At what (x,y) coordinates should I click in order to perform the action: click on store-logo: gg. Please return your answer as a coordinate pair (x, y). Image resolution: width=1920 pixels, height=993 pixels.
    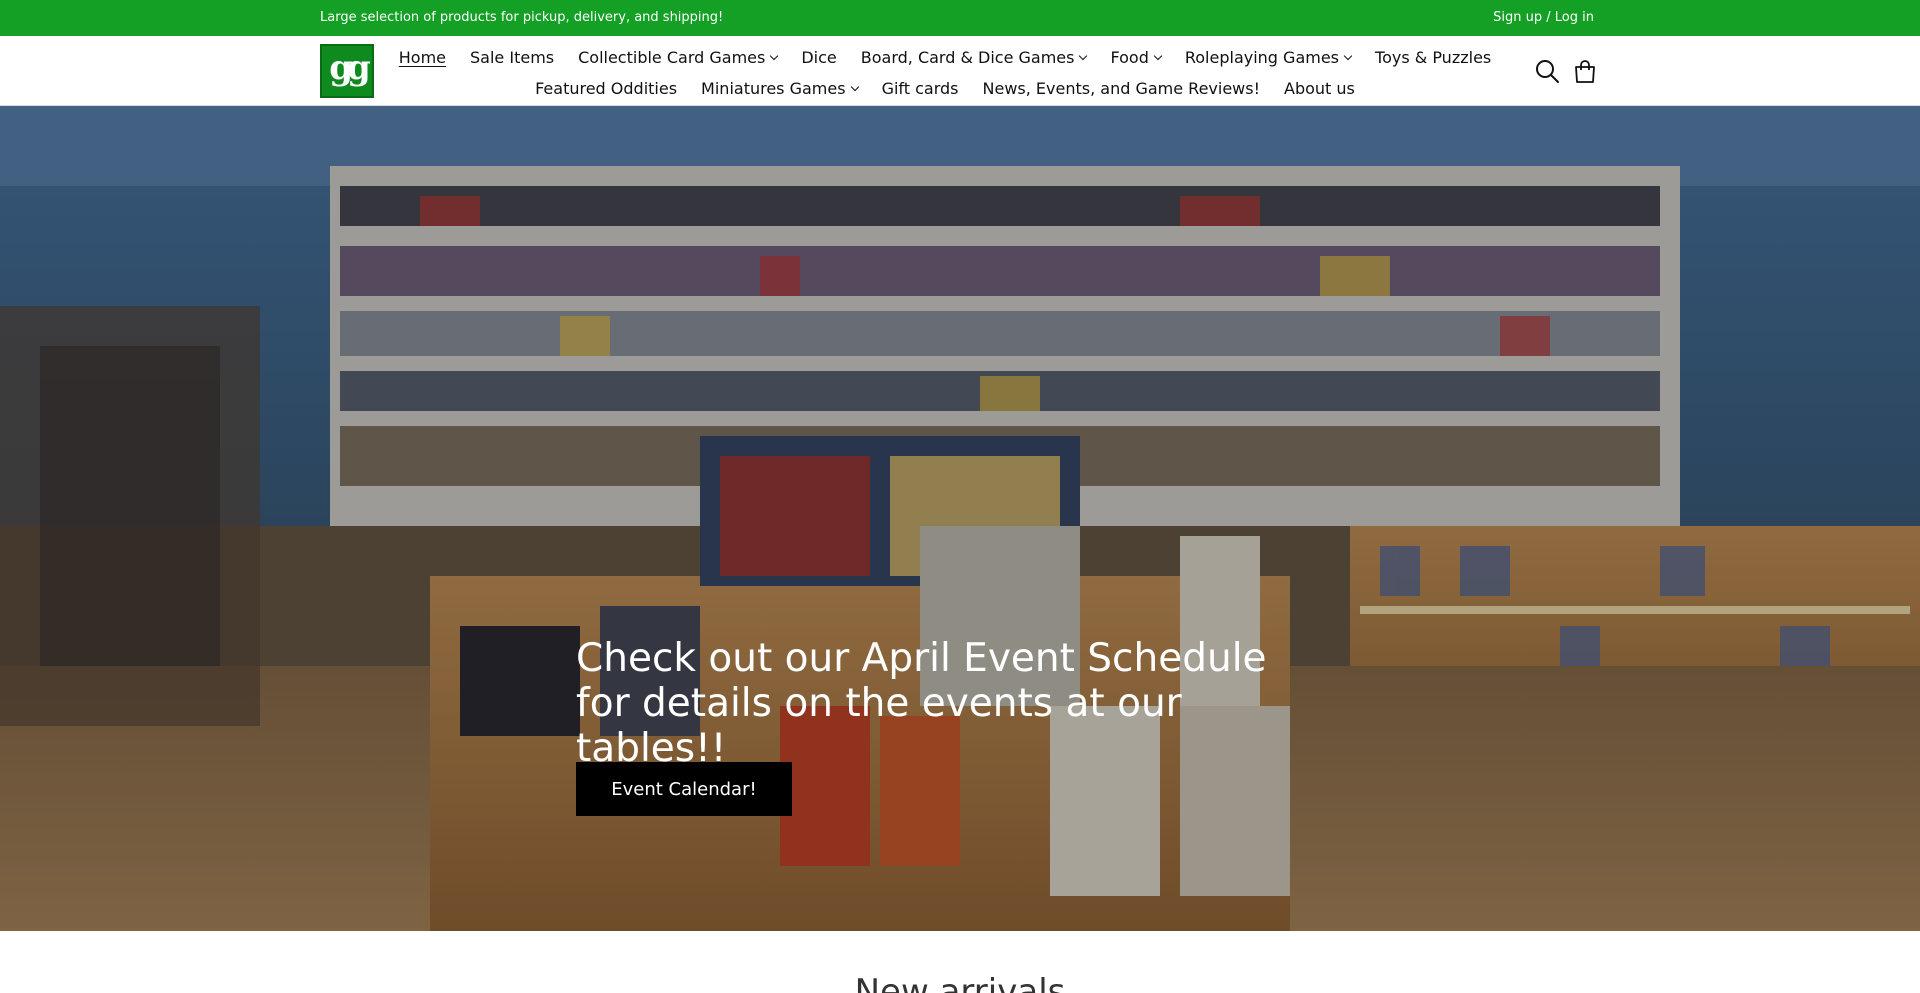
    Looking at the image, I should click on (347, 71).